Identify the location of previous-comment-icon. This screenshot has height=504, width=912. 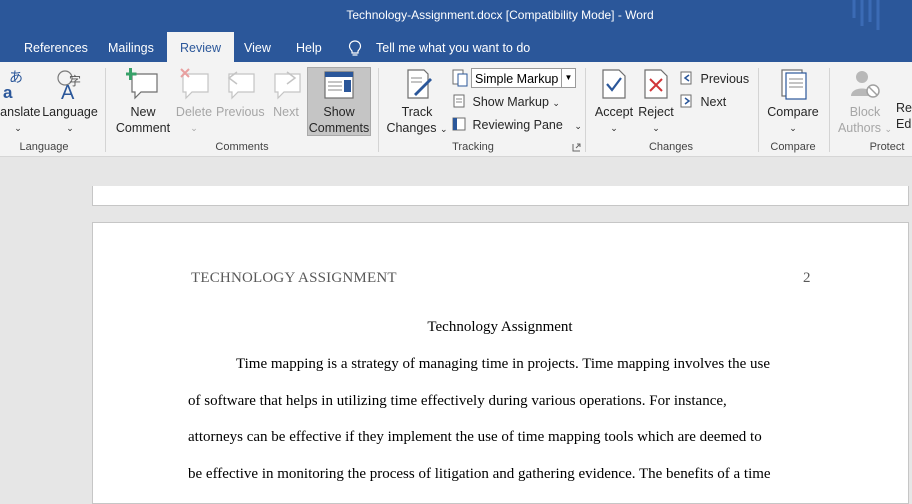
(241, 85).